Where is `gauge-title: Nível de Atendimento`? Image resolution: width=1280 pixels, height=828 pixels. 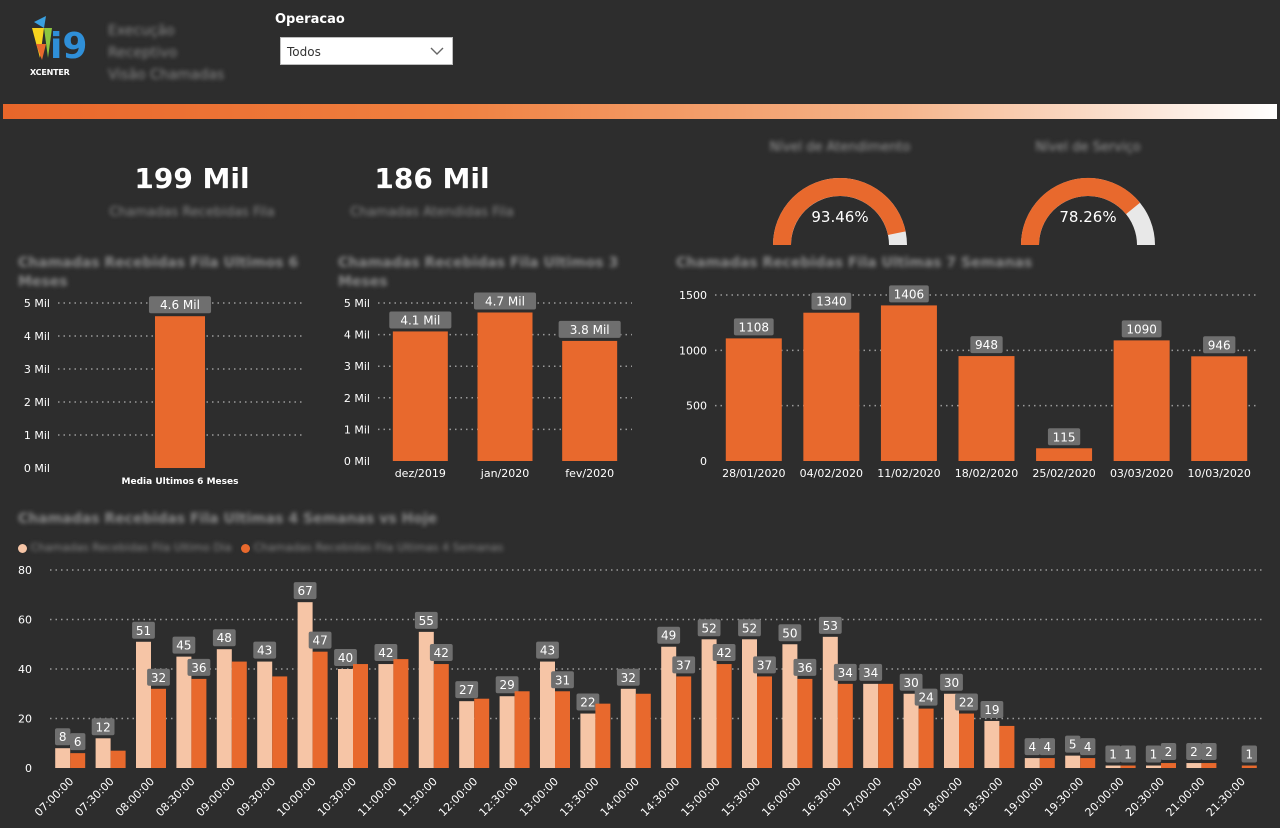 gauge-title: Nível de Atendimento is located at coordinates (840, 147).